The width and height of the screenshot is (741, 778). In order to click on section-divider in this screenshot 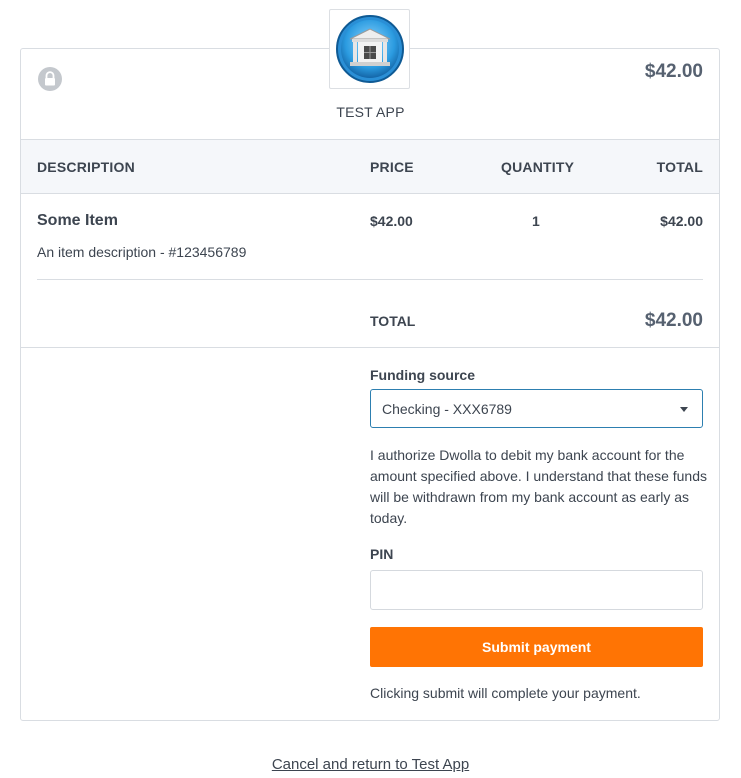, I will do `click(370, 347)`.